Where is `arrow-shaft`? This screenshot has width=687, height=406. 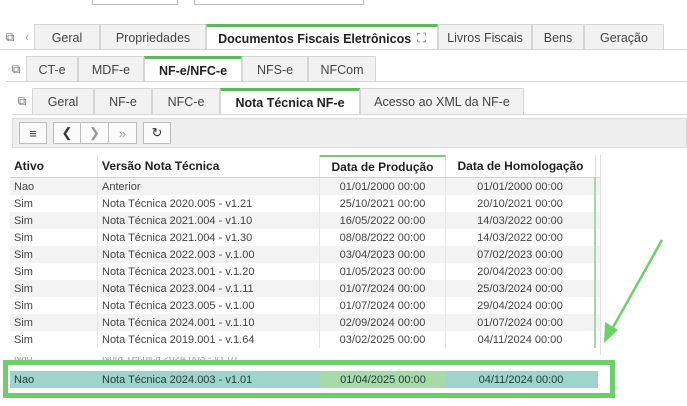
arrow-shaft is located at coordinates (636, 285).